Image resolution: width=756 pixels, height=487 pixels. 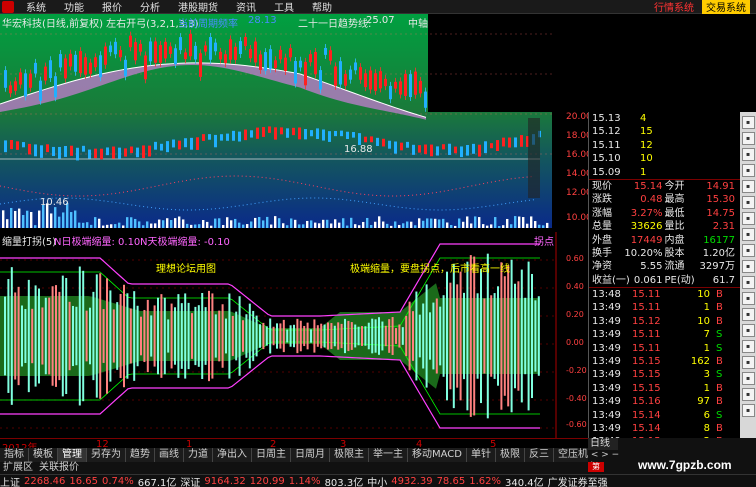 I want to click on tab-9: 日周月, so click(x=310, y=455).